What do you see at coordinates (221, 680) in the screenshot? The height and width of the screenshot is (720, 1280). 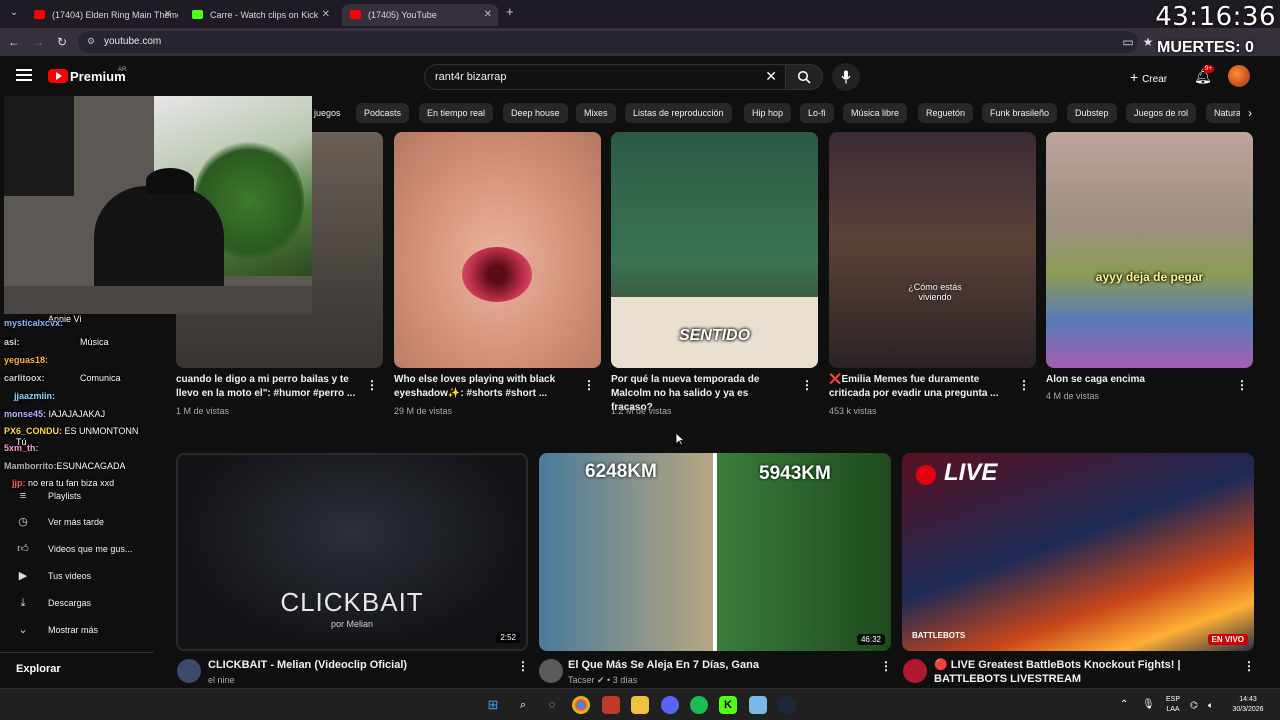 I see `video-channel: el nine` at bounding box center [221, 680].